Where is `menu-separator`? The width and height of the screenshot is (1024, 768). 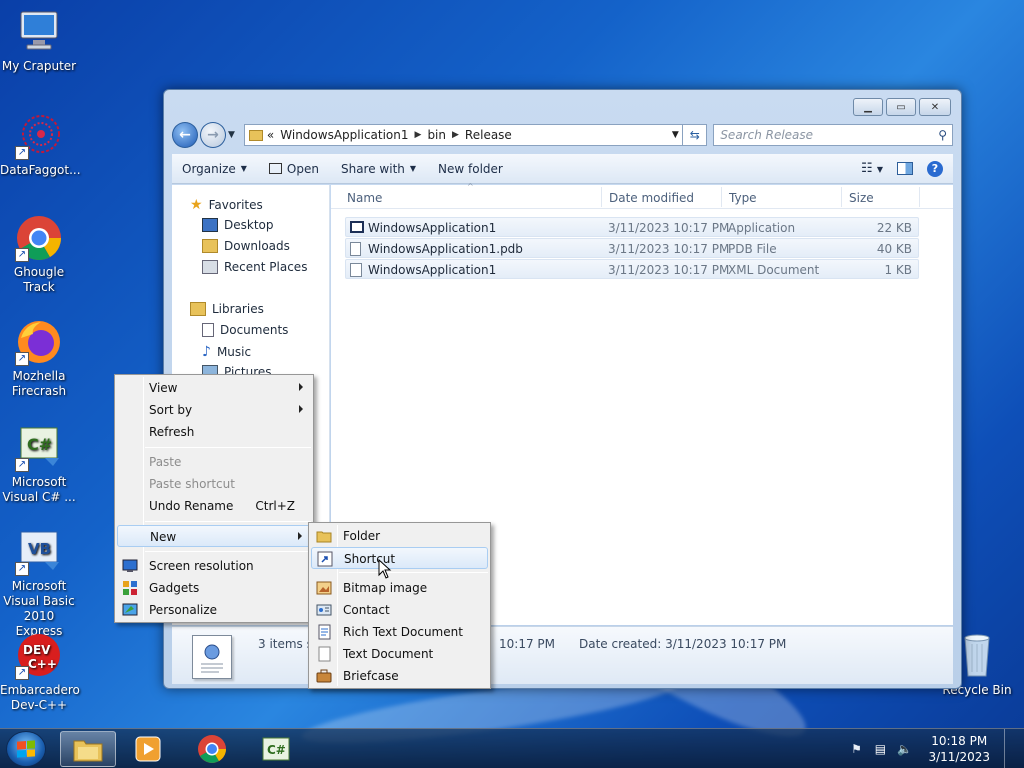 menu-separator is located at coordinates (228, 521).